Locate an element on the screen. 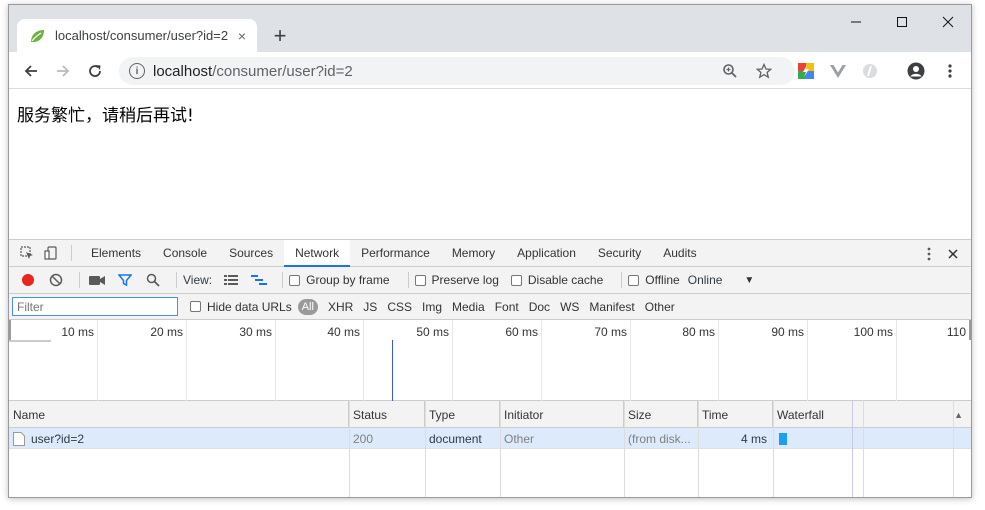 The width and height of the screenshot is (985, 510). new-tab-button: + is located at coordinates (280, 36).